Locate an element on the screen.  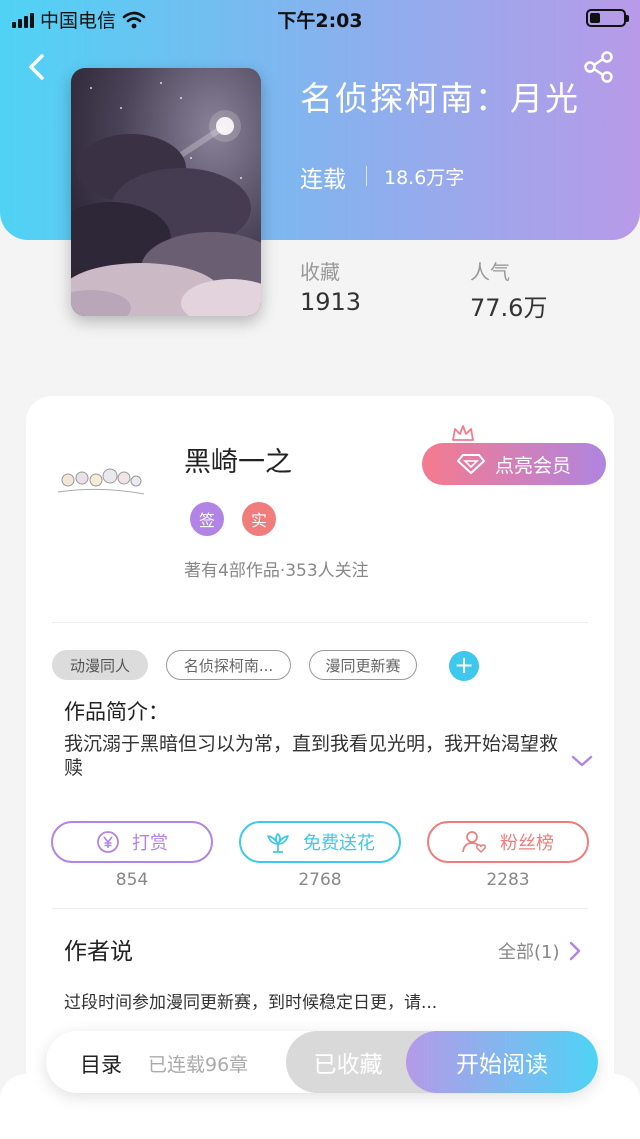
author-meta: 著有4部作品·353人关注 is located at coordinates (276, 571).